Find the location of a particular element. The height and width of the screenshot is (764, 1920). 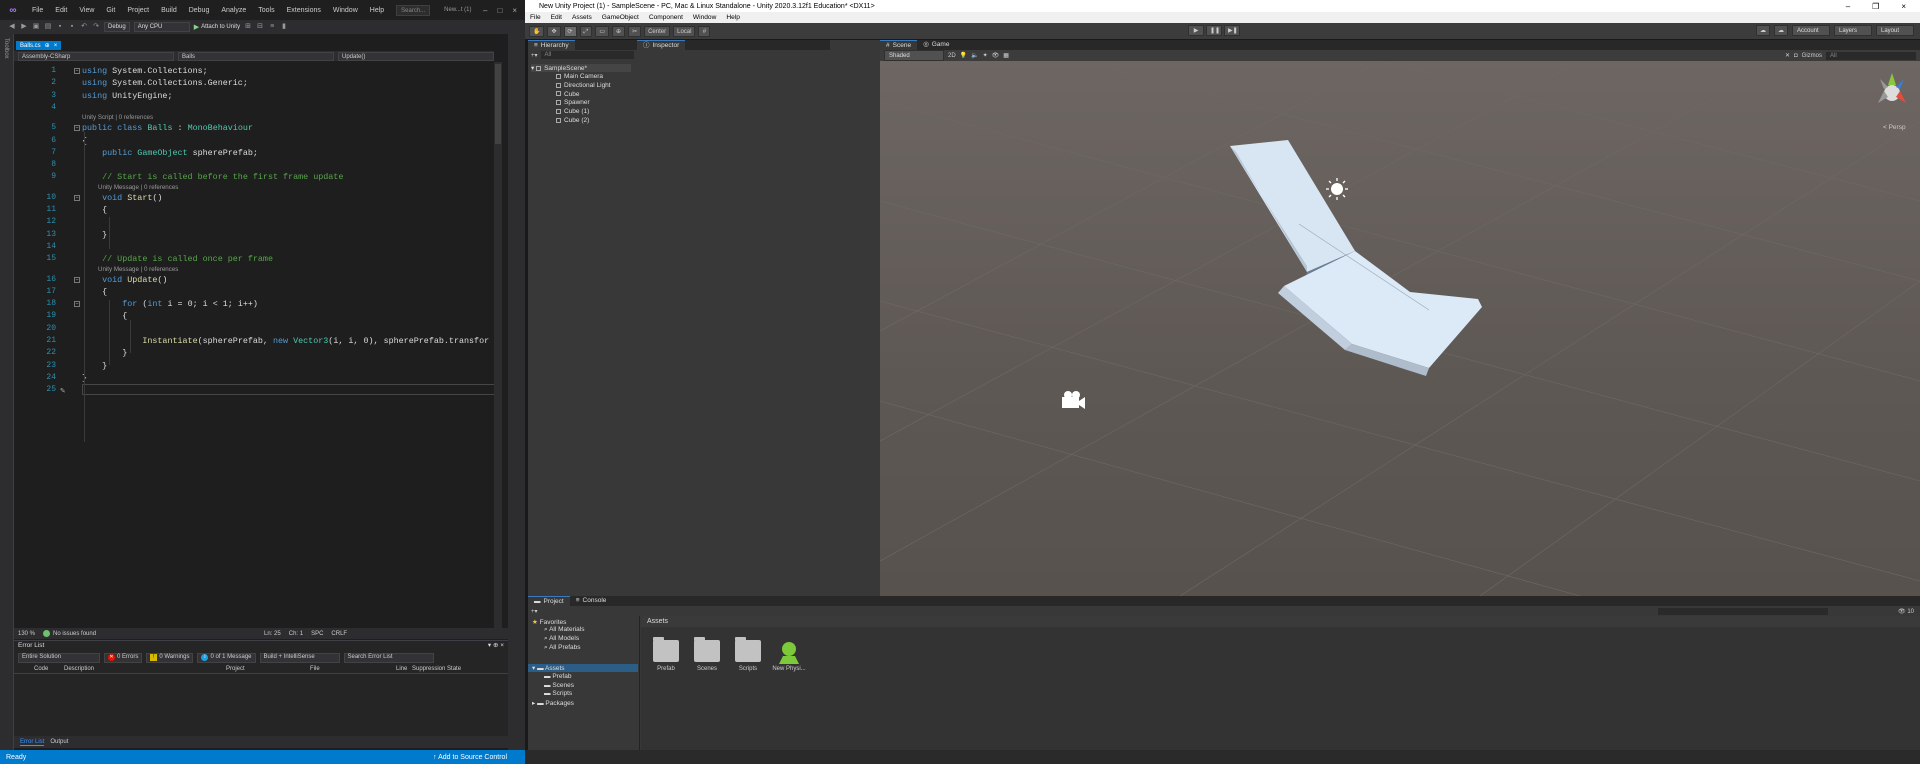

add-to-source-control: ↑ Add to Source Control is located at coordinates (479, 757).